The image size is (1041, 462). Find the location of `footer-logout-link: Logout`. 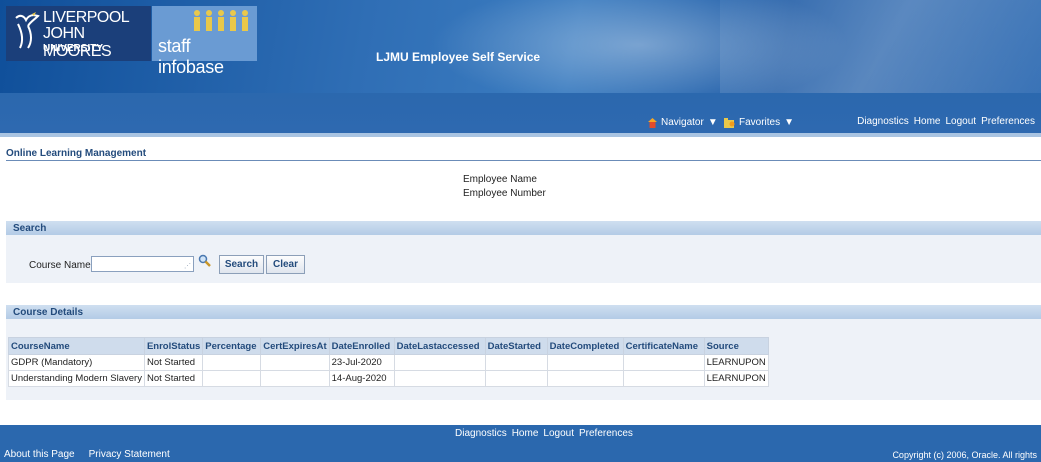

footer-logout-link: Logout is located at coordinates (558, 433).